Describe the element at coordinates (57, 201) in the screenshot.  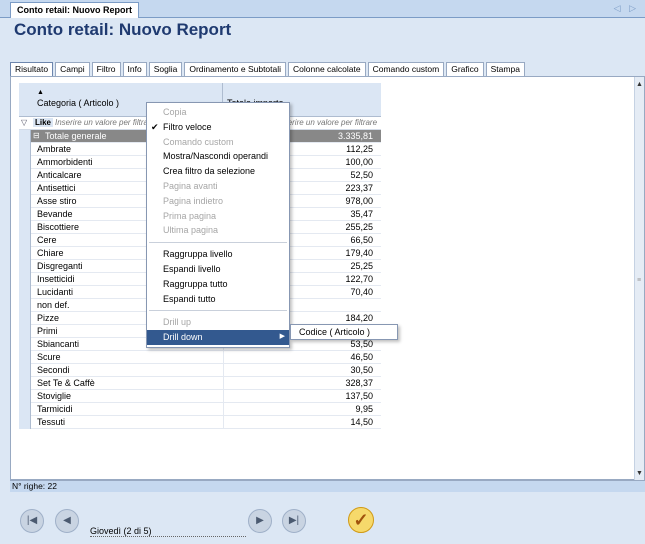
I see `cell-categoria: Asse stiro` at that location.